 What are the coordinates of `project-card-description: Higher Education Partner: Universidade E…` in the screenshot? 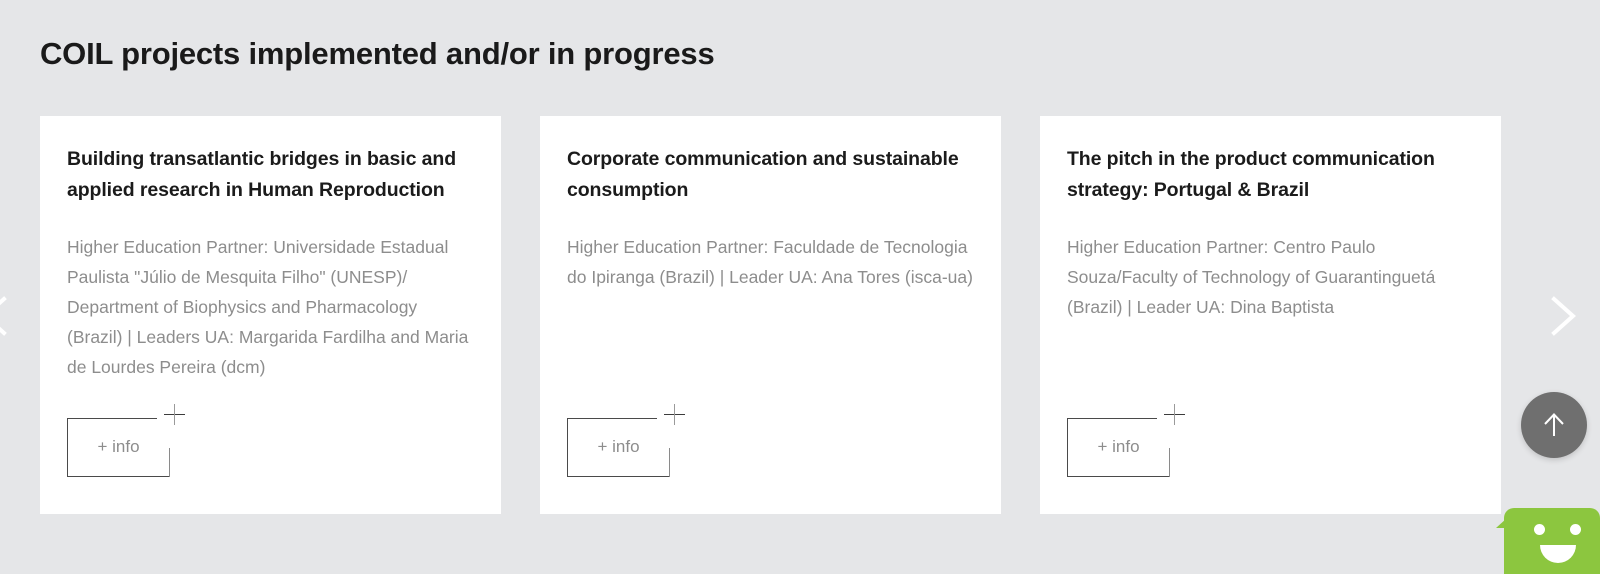 It's located at (268, 307).